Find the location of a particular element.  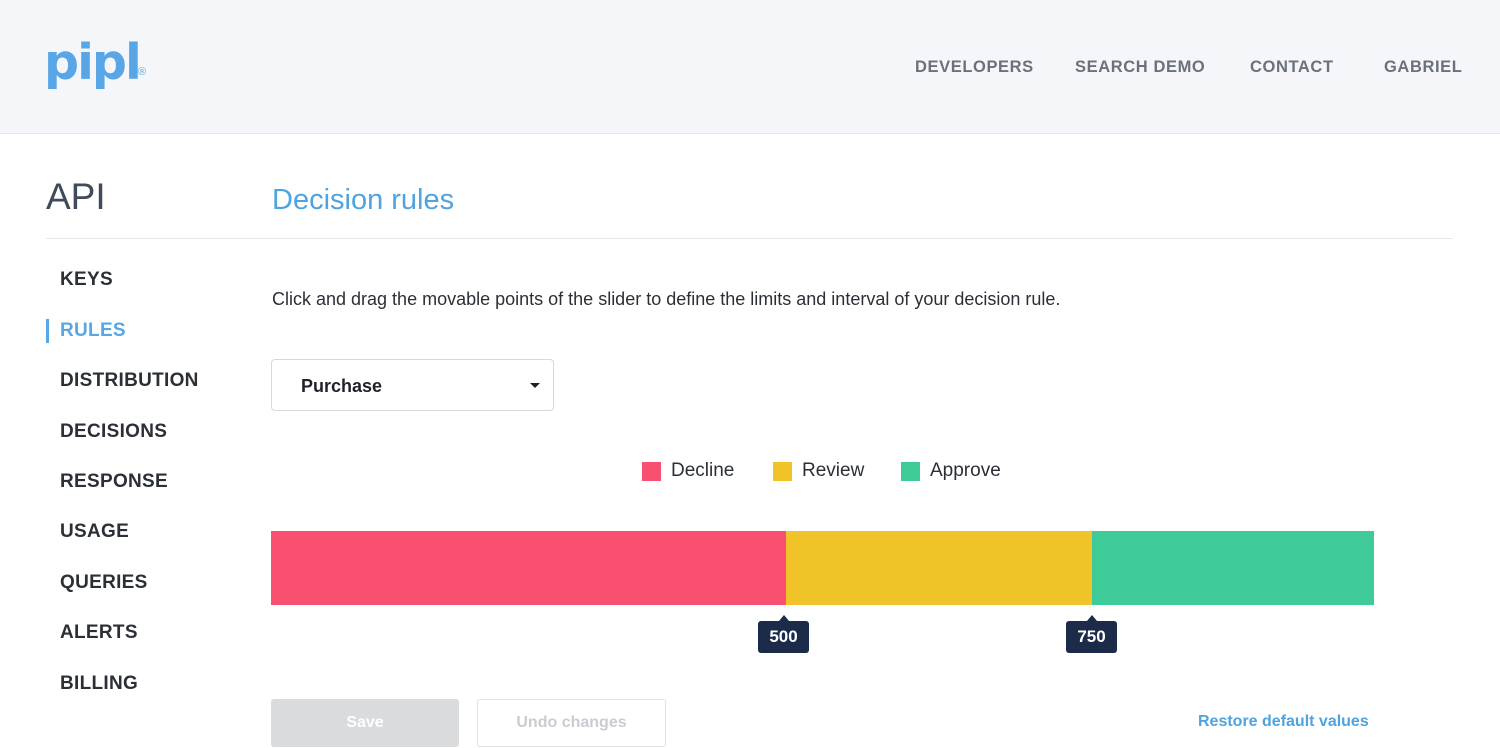

review-swatch is located at coordinates (782, 471).